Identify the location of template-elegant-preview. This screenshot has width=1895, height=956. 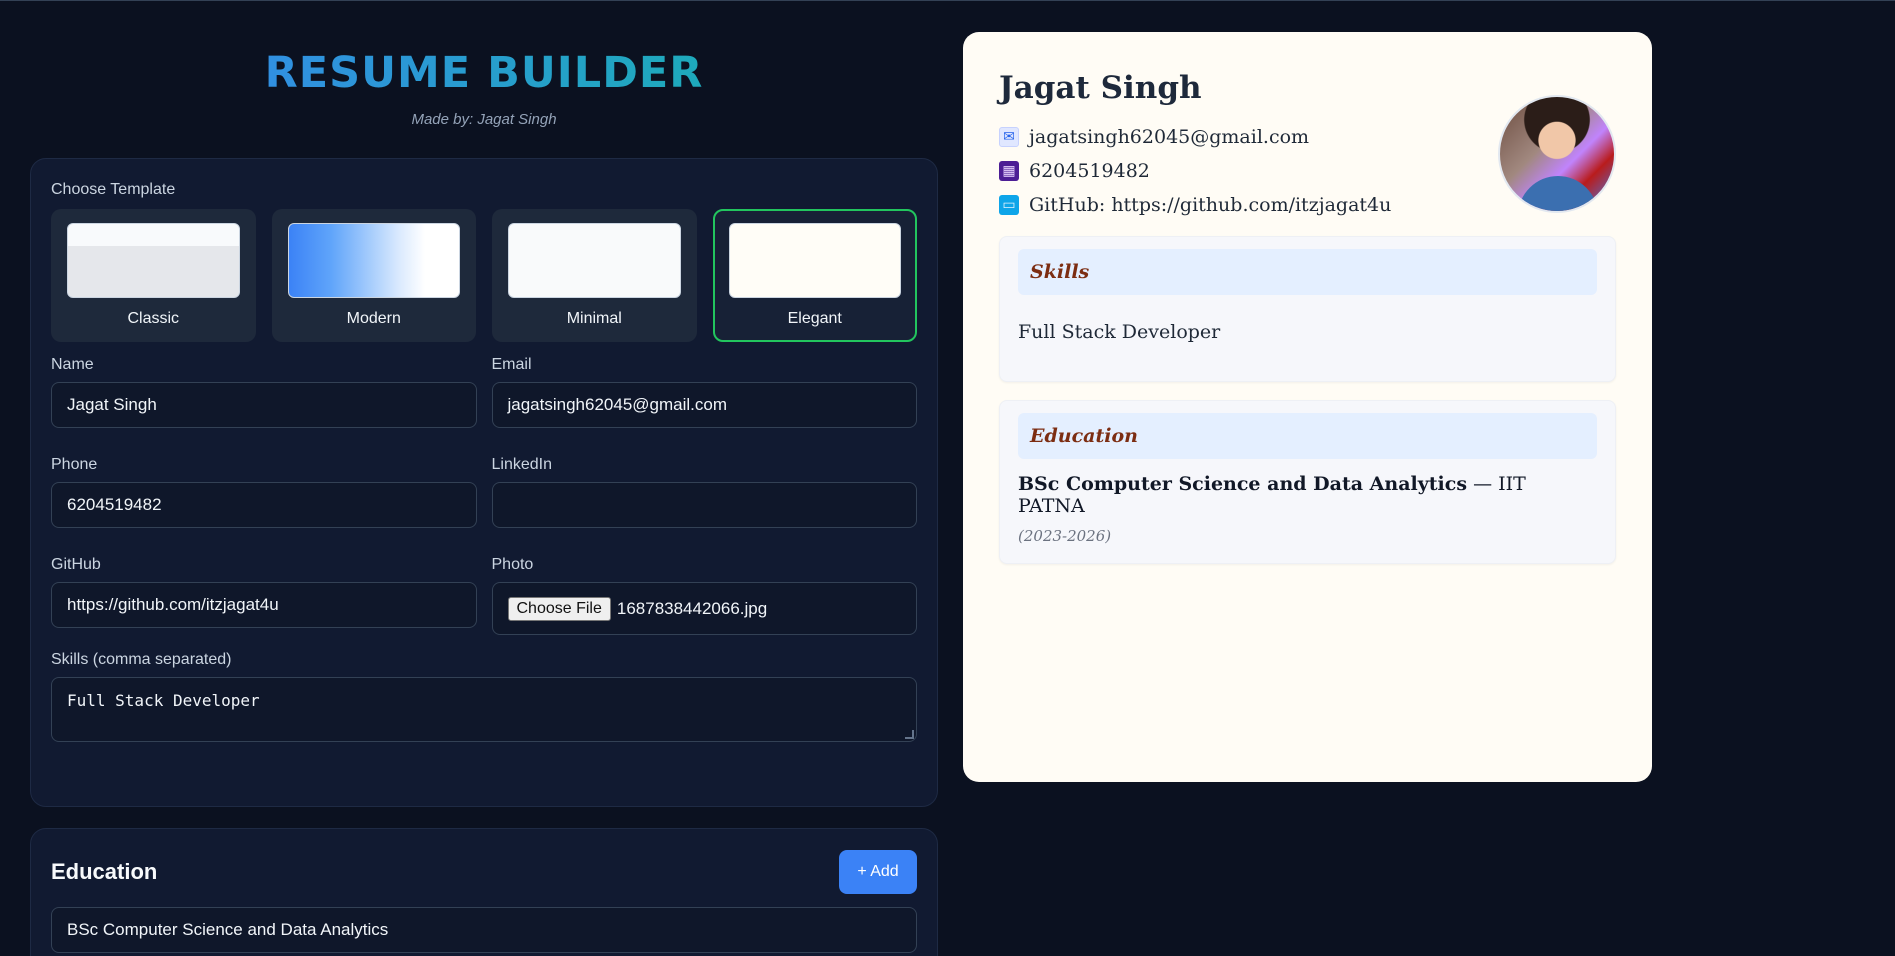
(814, 260).